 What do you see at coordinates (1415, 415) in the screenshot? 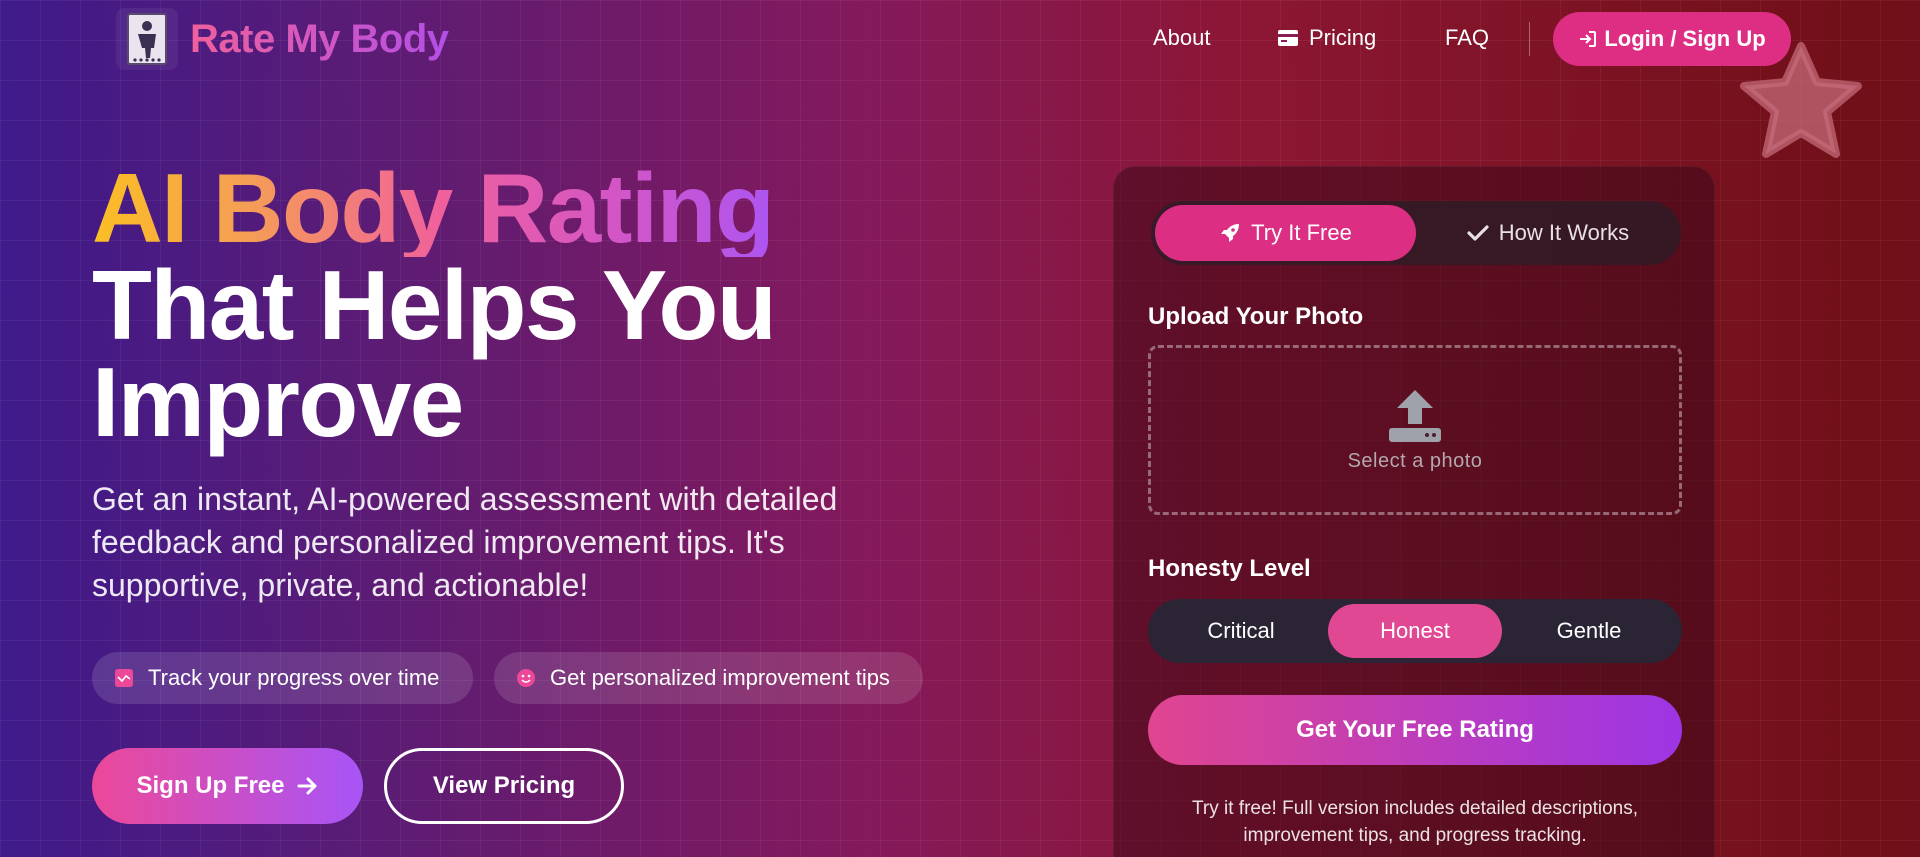
I see `upload-icon` at bounding box center [1415, 415].